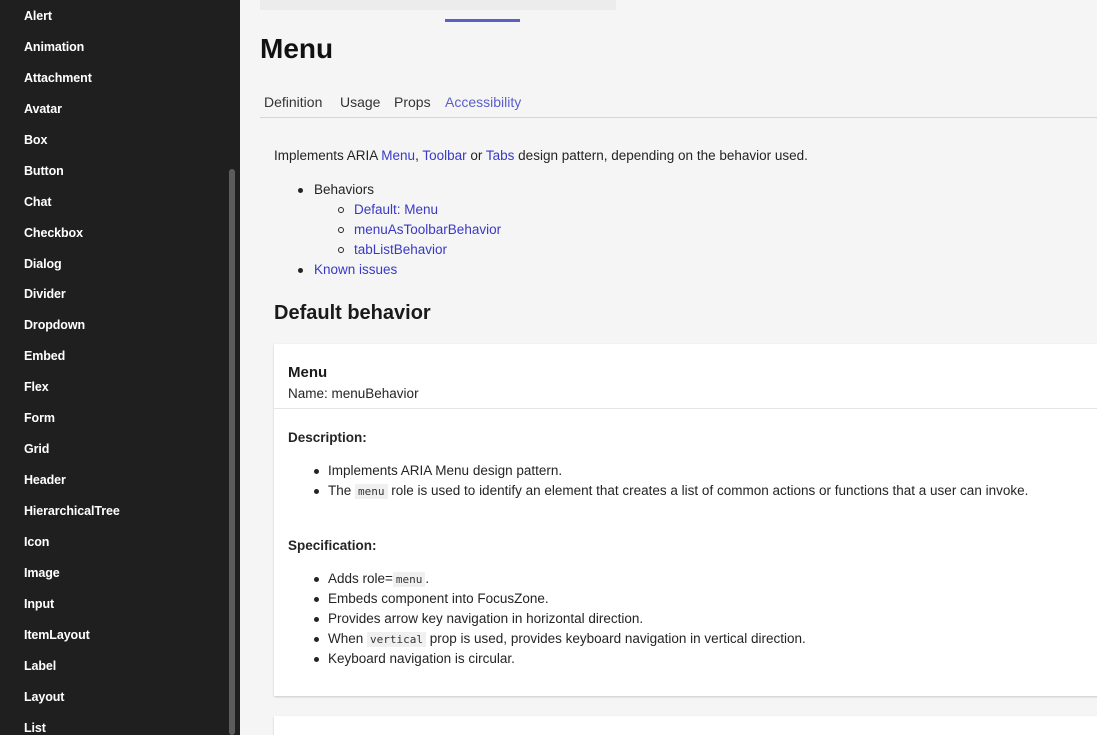  Describe the element at coordinates (54, 47) in the screenshot. I see `sidebar-item-animation: Animation` at that location.